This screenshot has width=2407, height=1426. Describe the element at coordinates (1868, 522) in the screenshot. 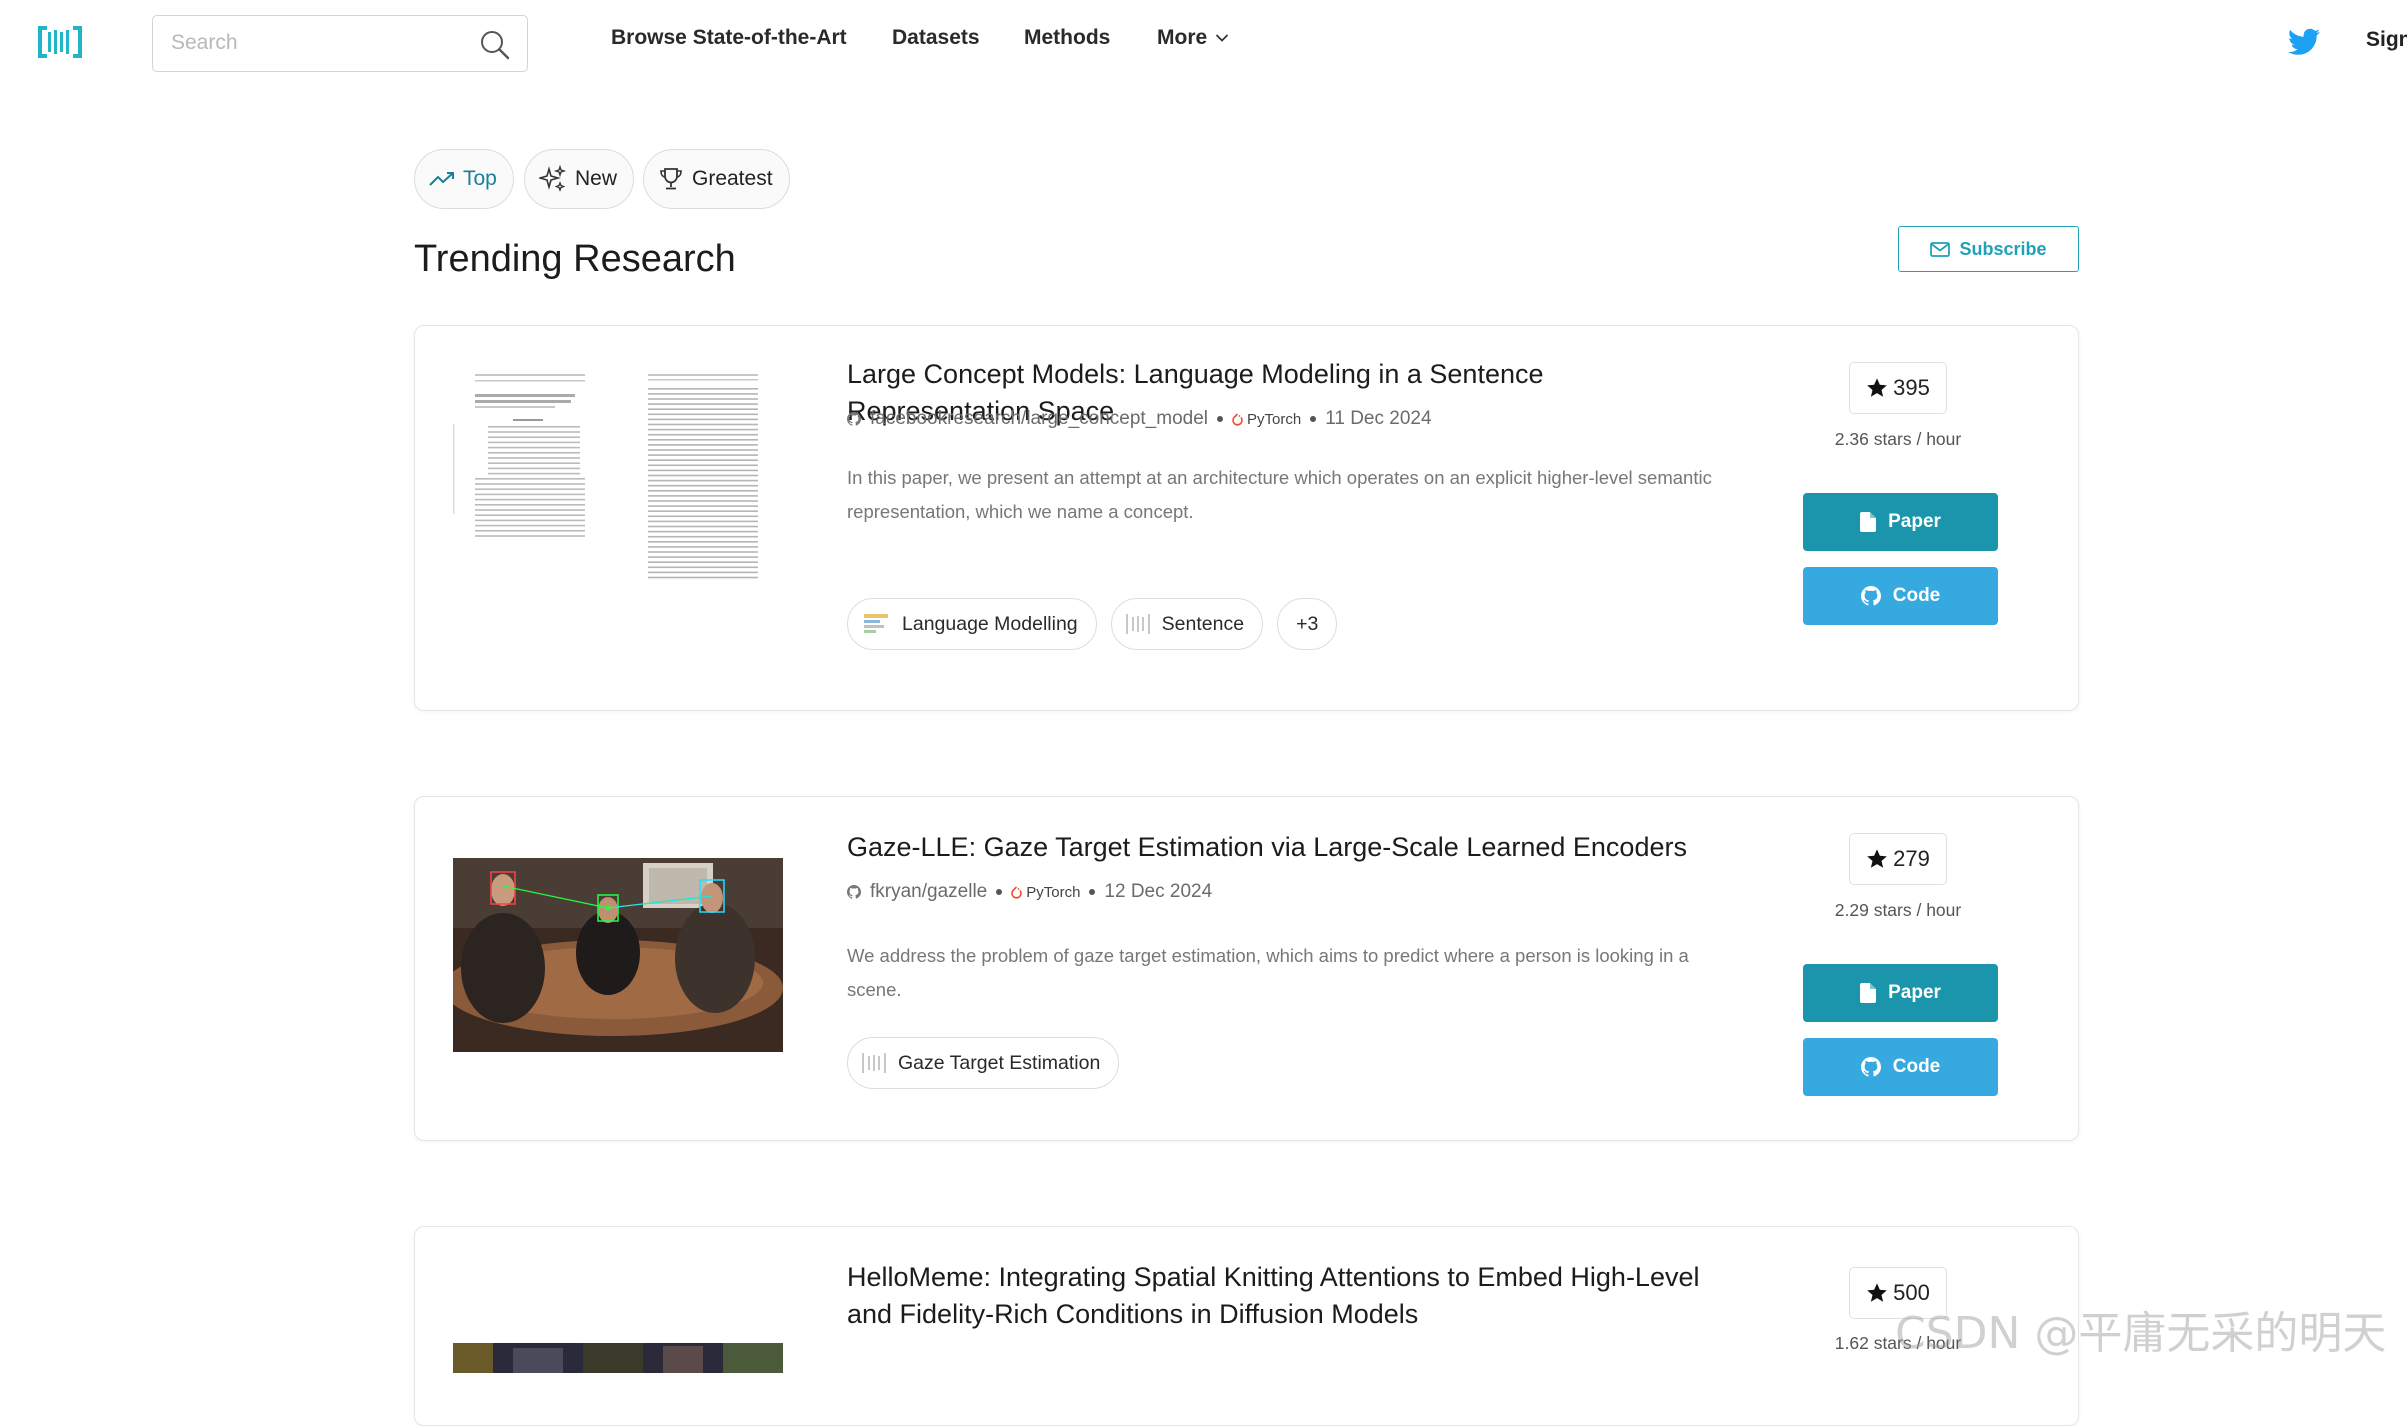

I see `file-icon` at that location.